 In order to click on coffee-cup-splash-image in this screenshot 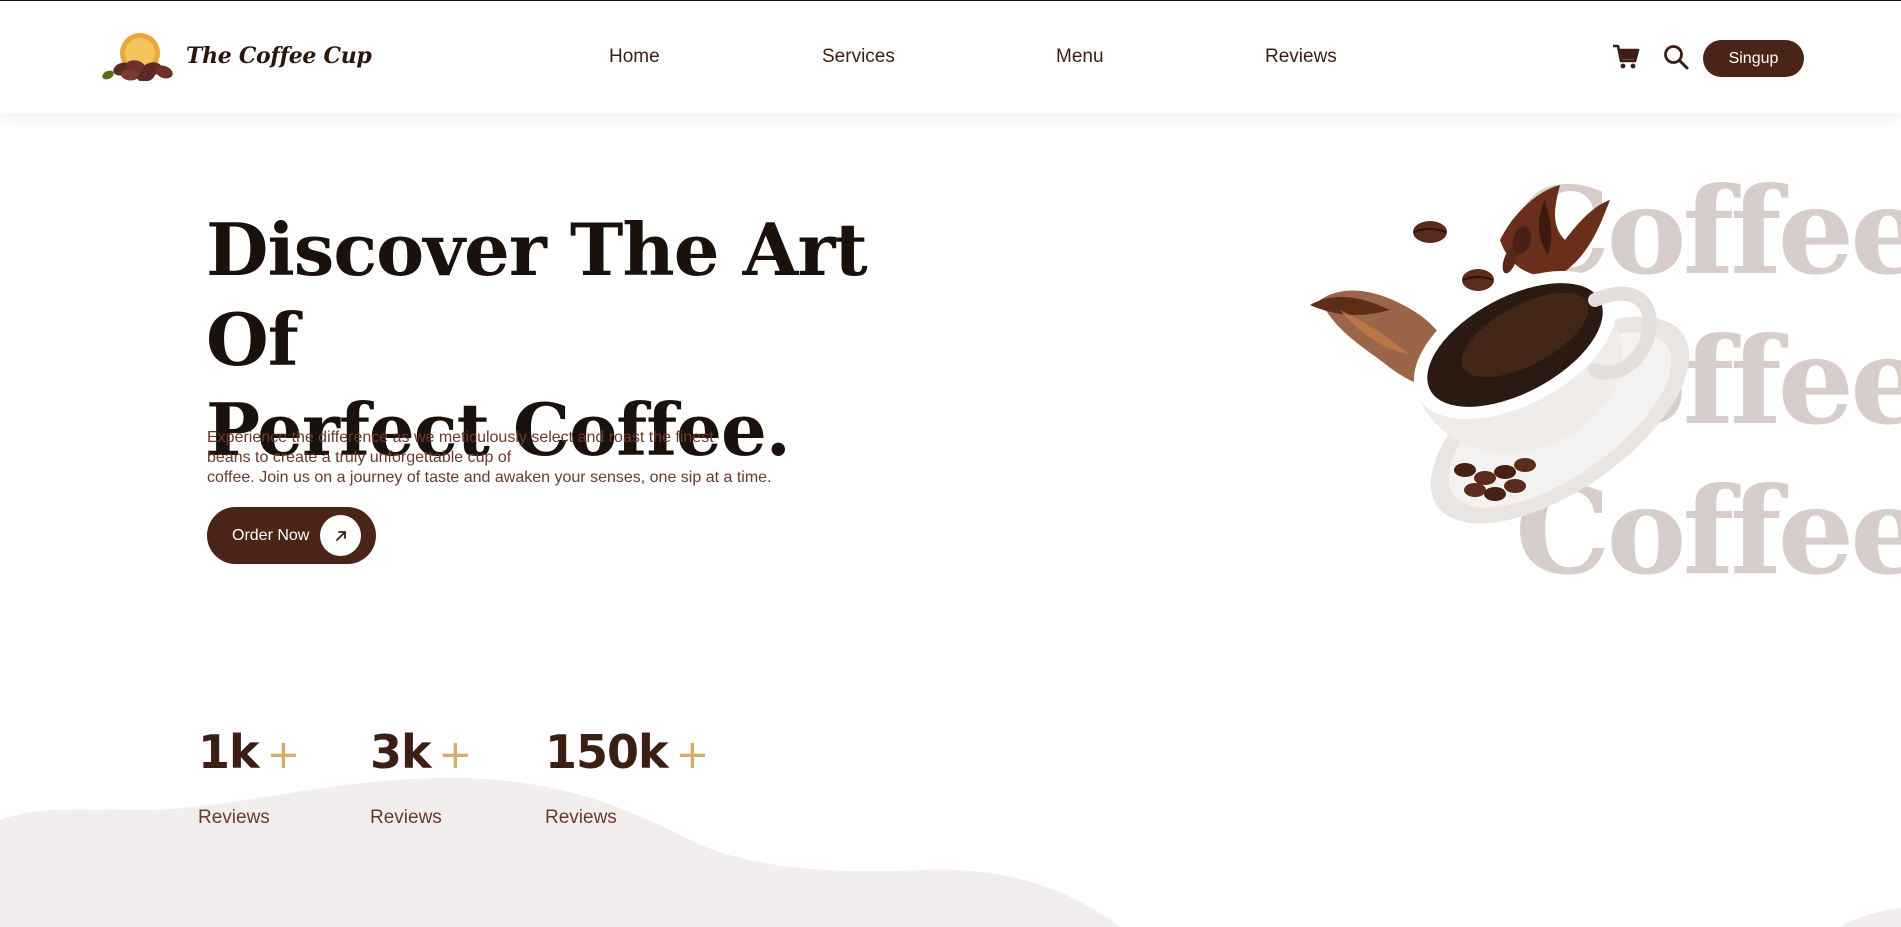, I will do `click(1500, 354)`.